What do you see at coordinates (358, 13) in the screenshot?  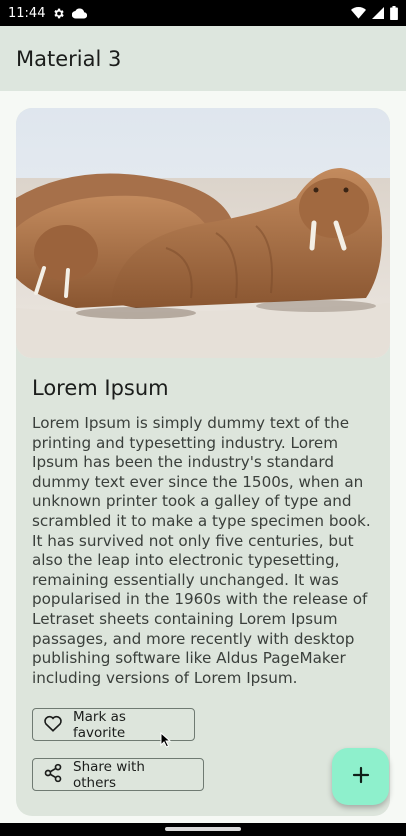 I see `wifi-icon` at bounding box center [358, 13].